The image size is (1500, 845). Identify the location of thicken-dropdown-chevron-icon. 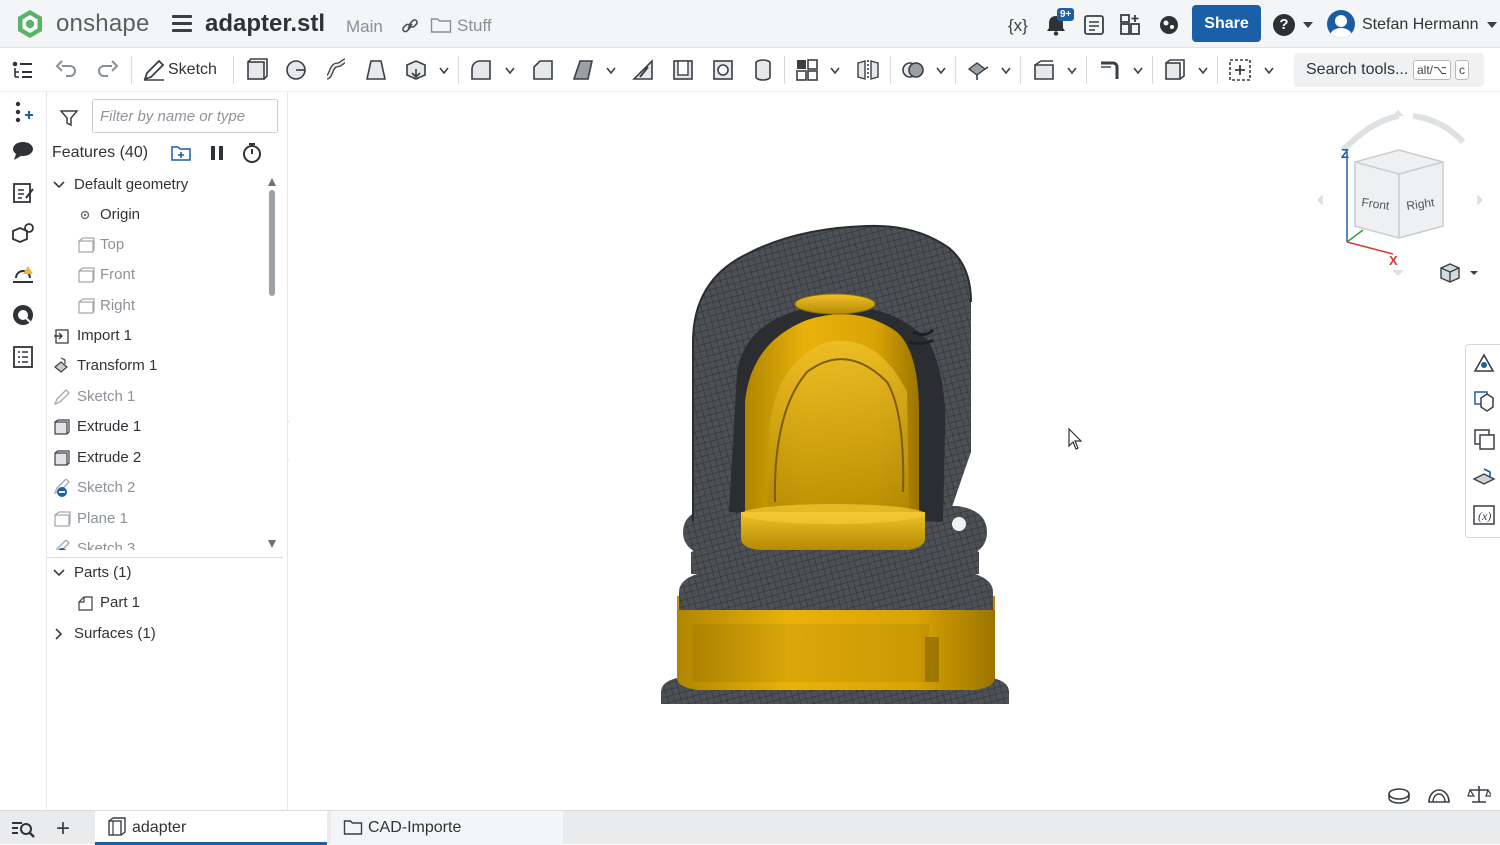
(444, 71).